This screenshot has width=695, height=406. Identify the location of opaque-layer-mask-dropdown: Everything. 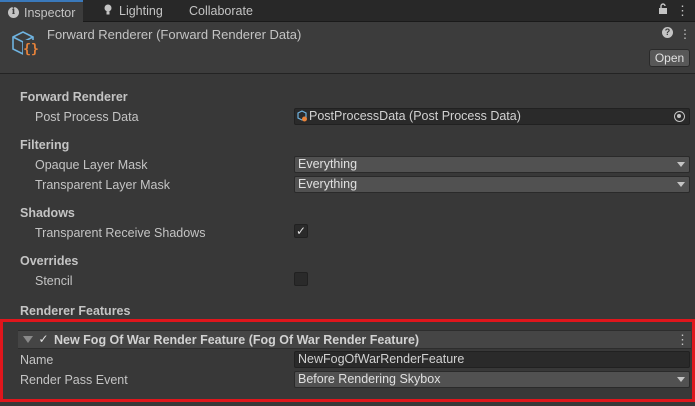
(492, 164).